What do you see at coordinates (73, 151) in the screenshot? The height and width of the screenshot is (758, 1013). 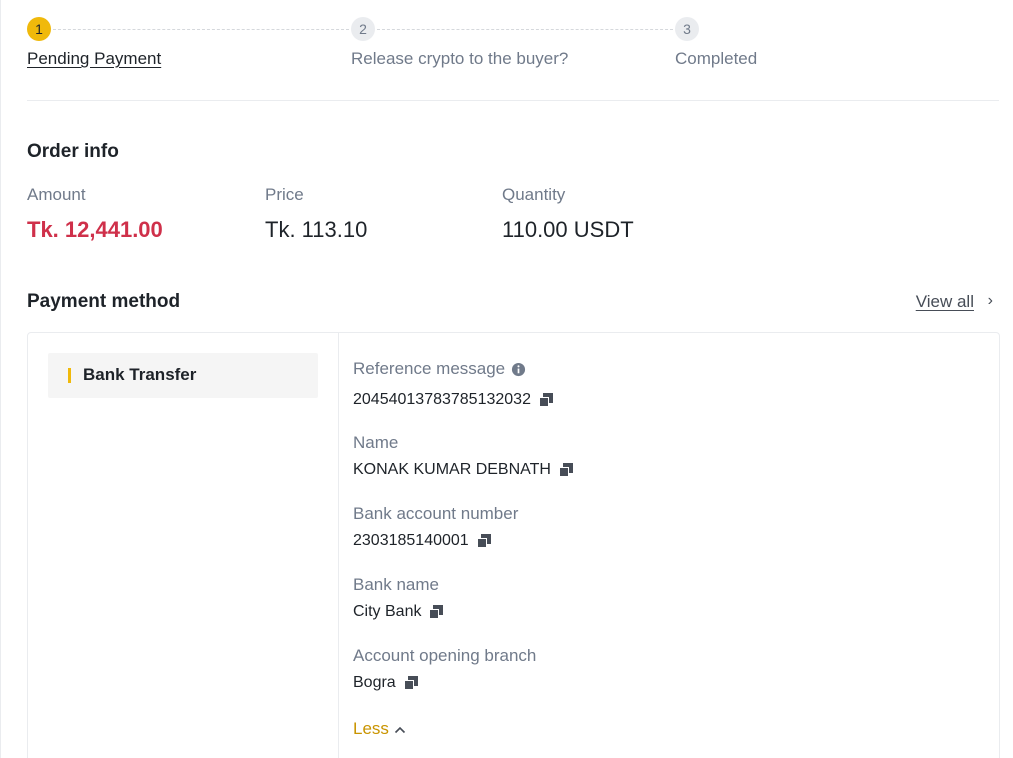 I see `order-info-title: Order info` at bounding box center [73, 151].